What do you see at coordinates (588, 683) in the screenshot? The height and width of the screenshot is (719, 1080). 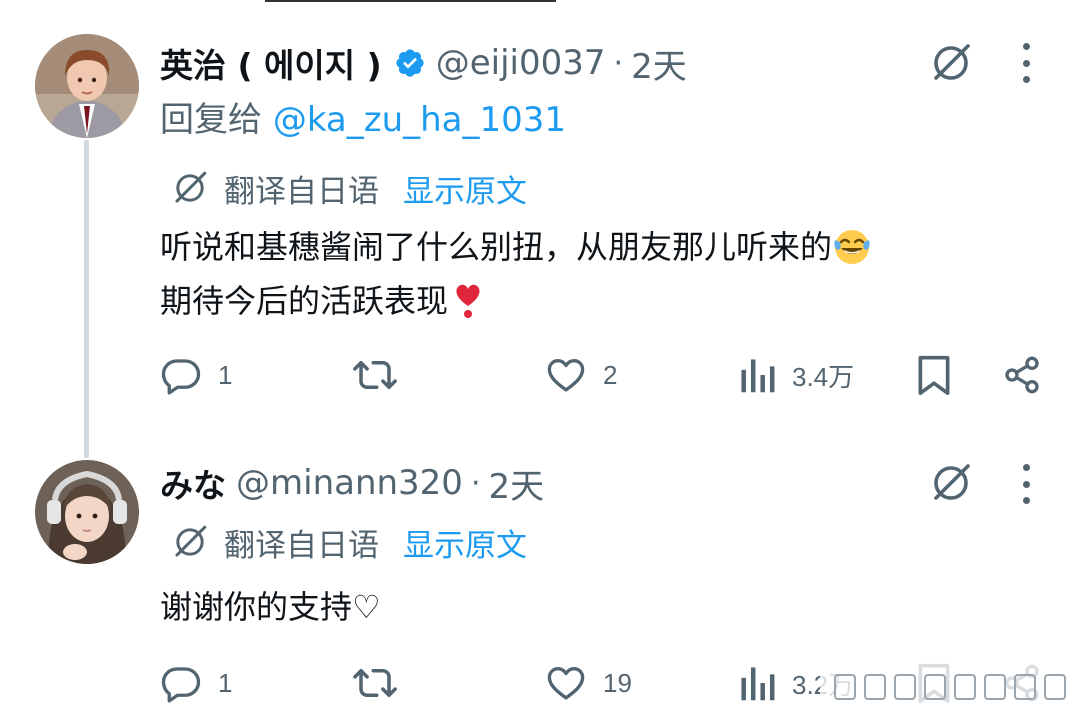 I see `like-button: 19` at bounding box center [588, 683].